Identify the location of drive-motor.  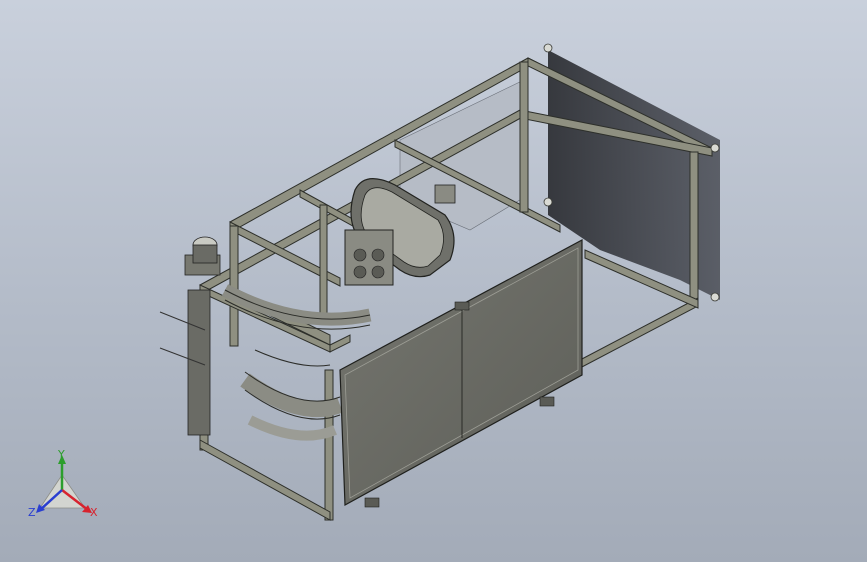
(190, 336).